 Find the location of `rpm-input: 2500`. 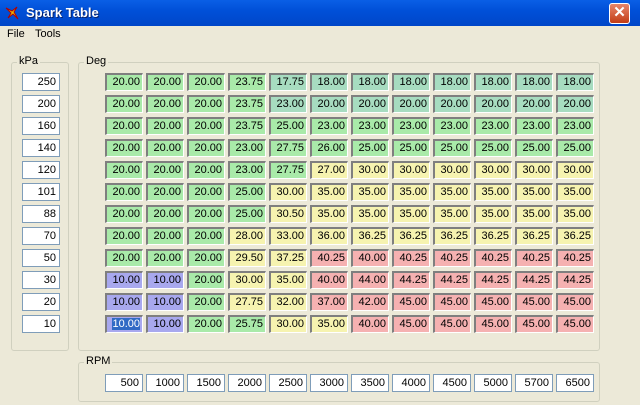

rpm-input: 2500 is located at coordinates (288, 383).